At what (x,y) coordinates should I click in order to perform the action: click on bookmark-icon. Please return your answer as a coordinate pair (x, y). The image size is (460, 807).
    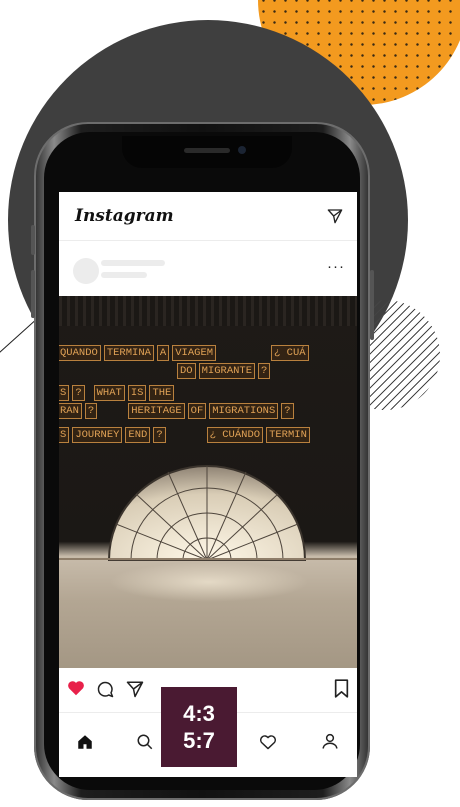
    Looking at the image, I should click on (341, 688).